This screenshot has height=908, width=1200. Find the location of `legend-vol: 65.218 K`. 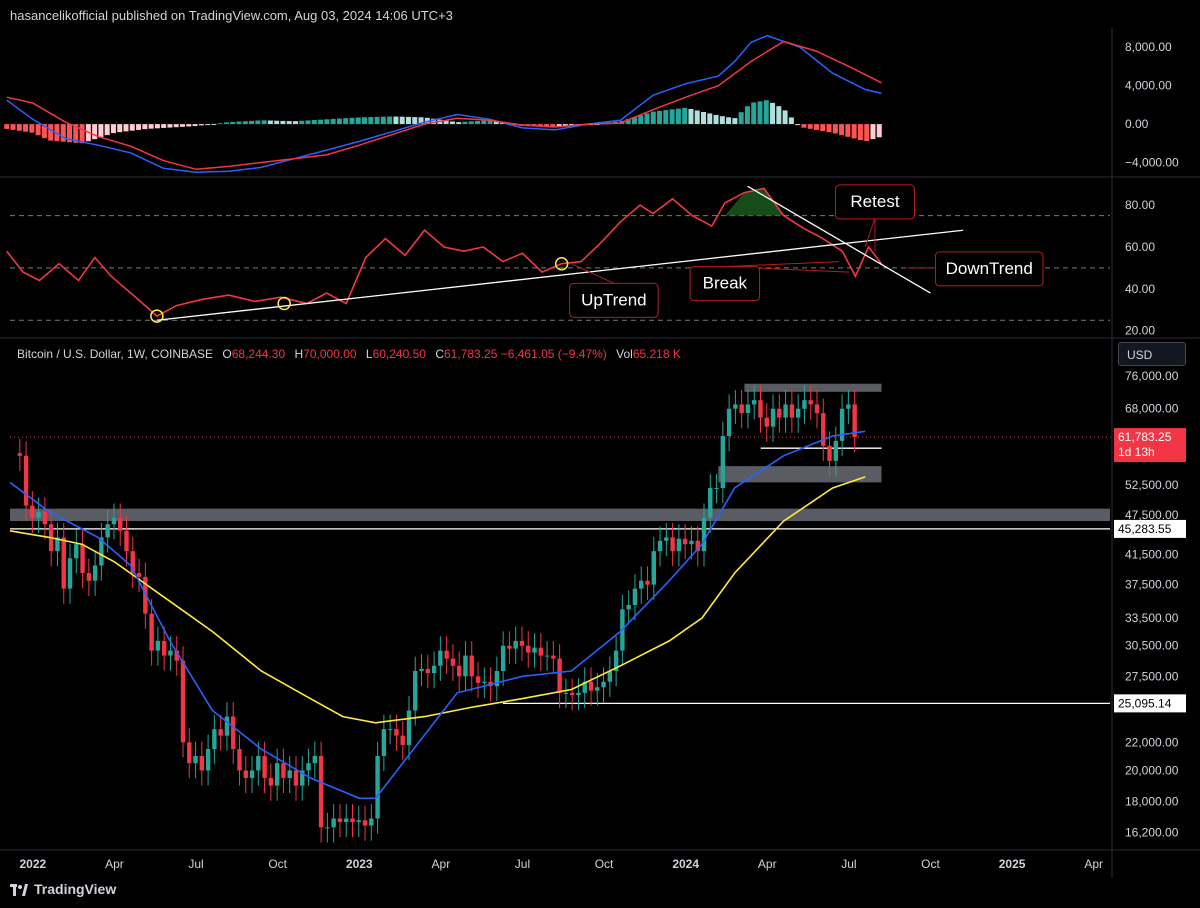

legend-vol: 65.218 K is located at coordinates (656, 354).